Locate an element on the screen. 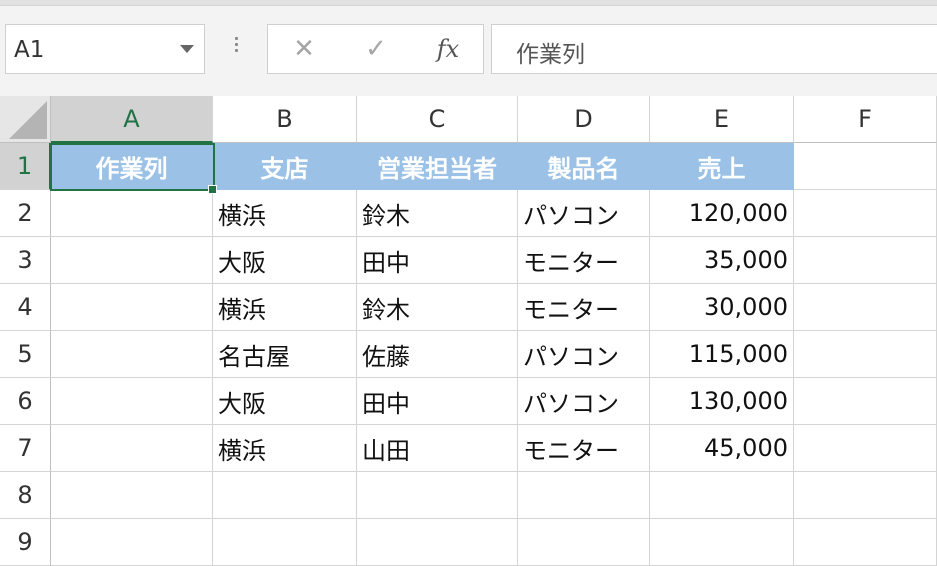 This screenshot has width=937, height=566. cell-a8 is located at coordinates (132, 495).